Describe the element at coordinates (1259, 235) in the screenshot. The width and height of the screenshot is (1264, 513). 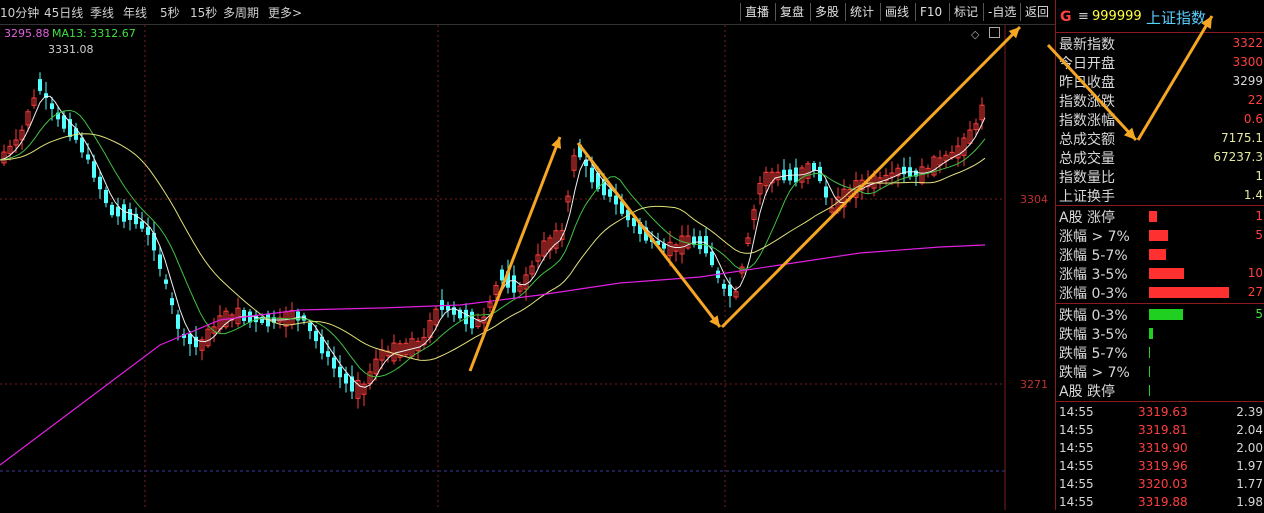
I see `up-dist-value: 5` at that location.